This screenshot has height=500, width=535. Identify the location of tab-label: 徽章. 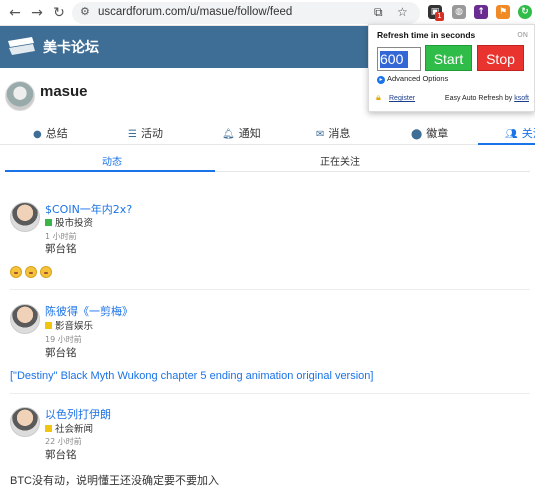
(437, 133).